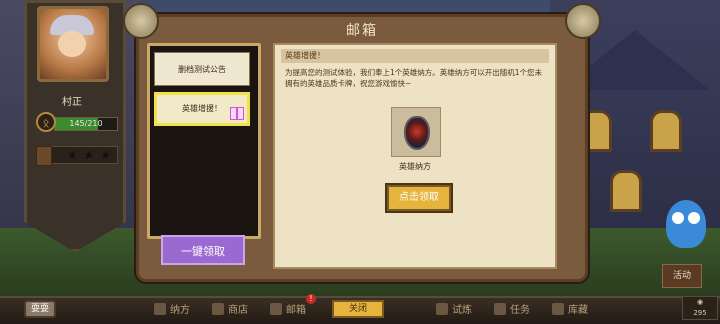 The image size is (720, 324). Describe the element at coordinates (204, 141) in the screenshot. I see `mail-list: 删档测试公告 英雄增援！` at that location.